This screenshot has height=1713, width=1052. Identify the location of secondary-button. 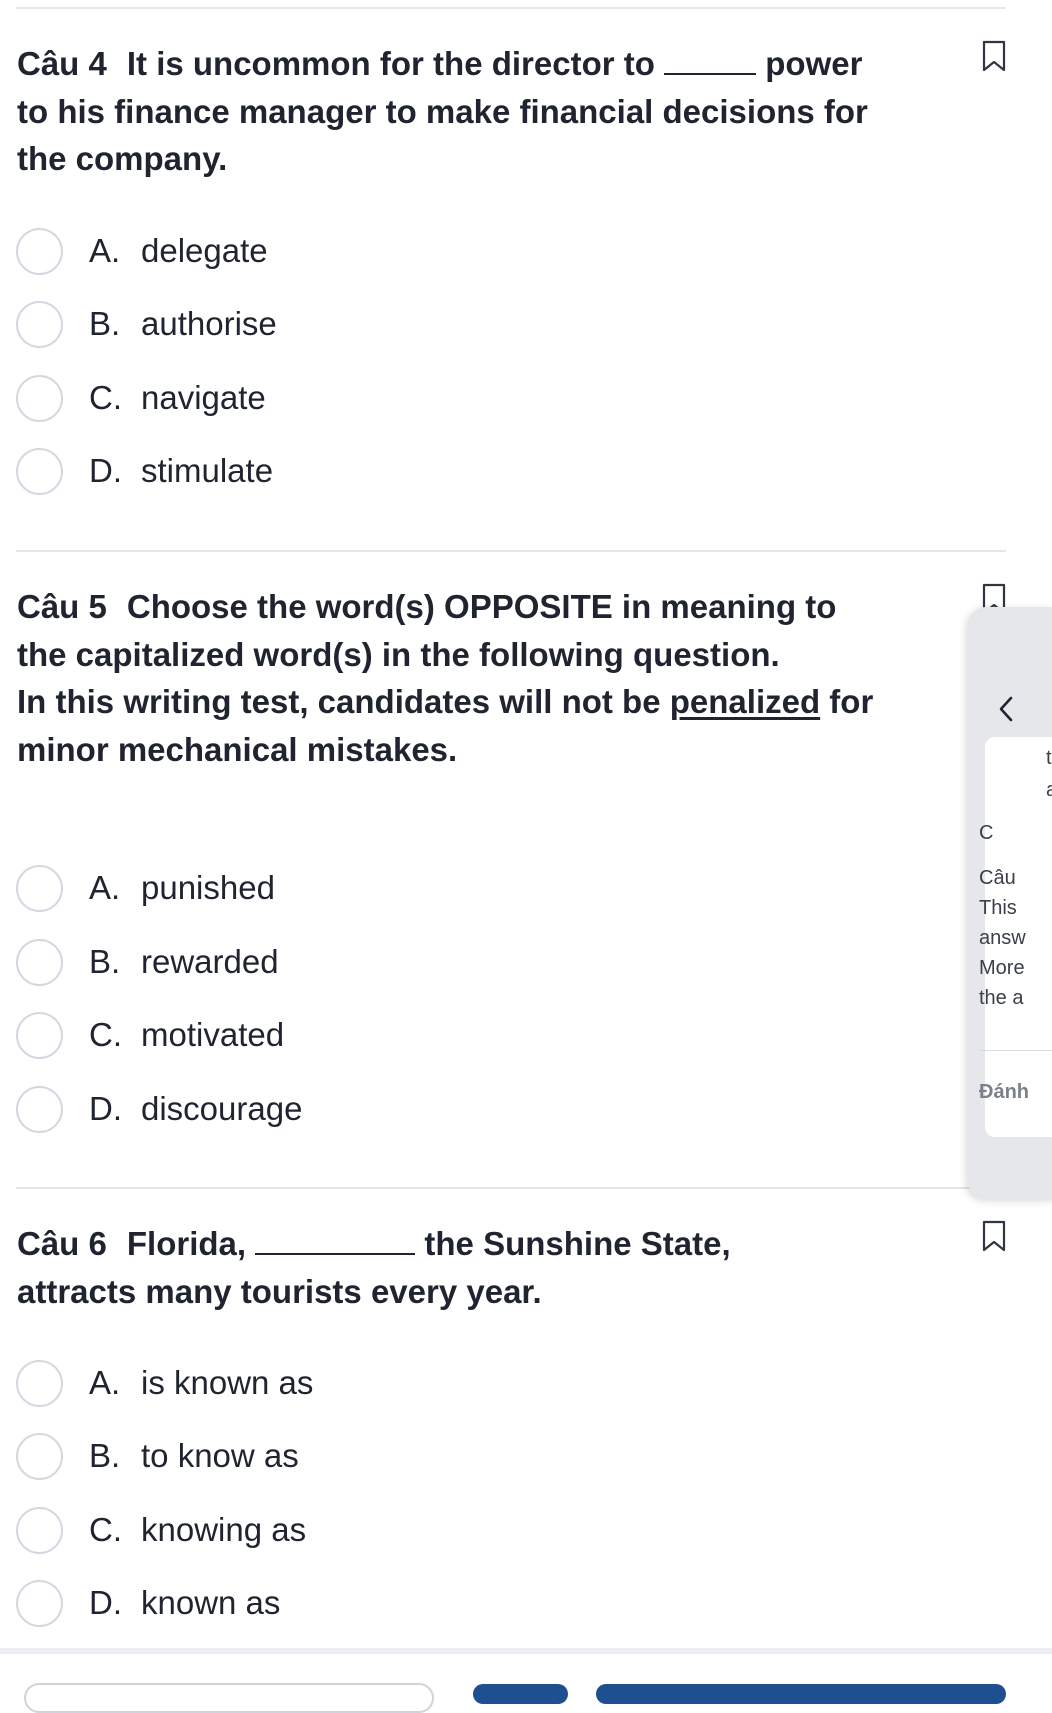
(229, 1698).